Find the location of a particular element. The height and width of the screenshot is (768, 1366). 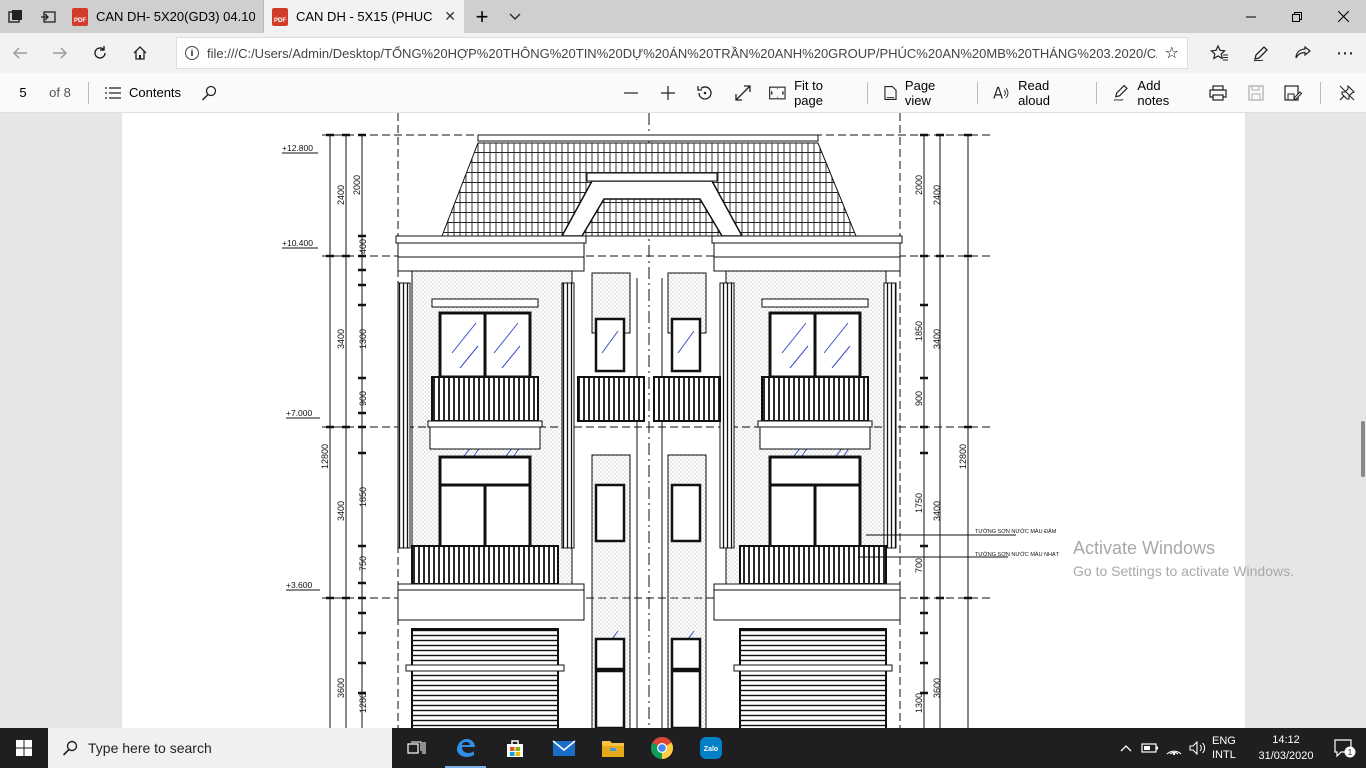

close-window-button is located at coordinates (1343, 16).